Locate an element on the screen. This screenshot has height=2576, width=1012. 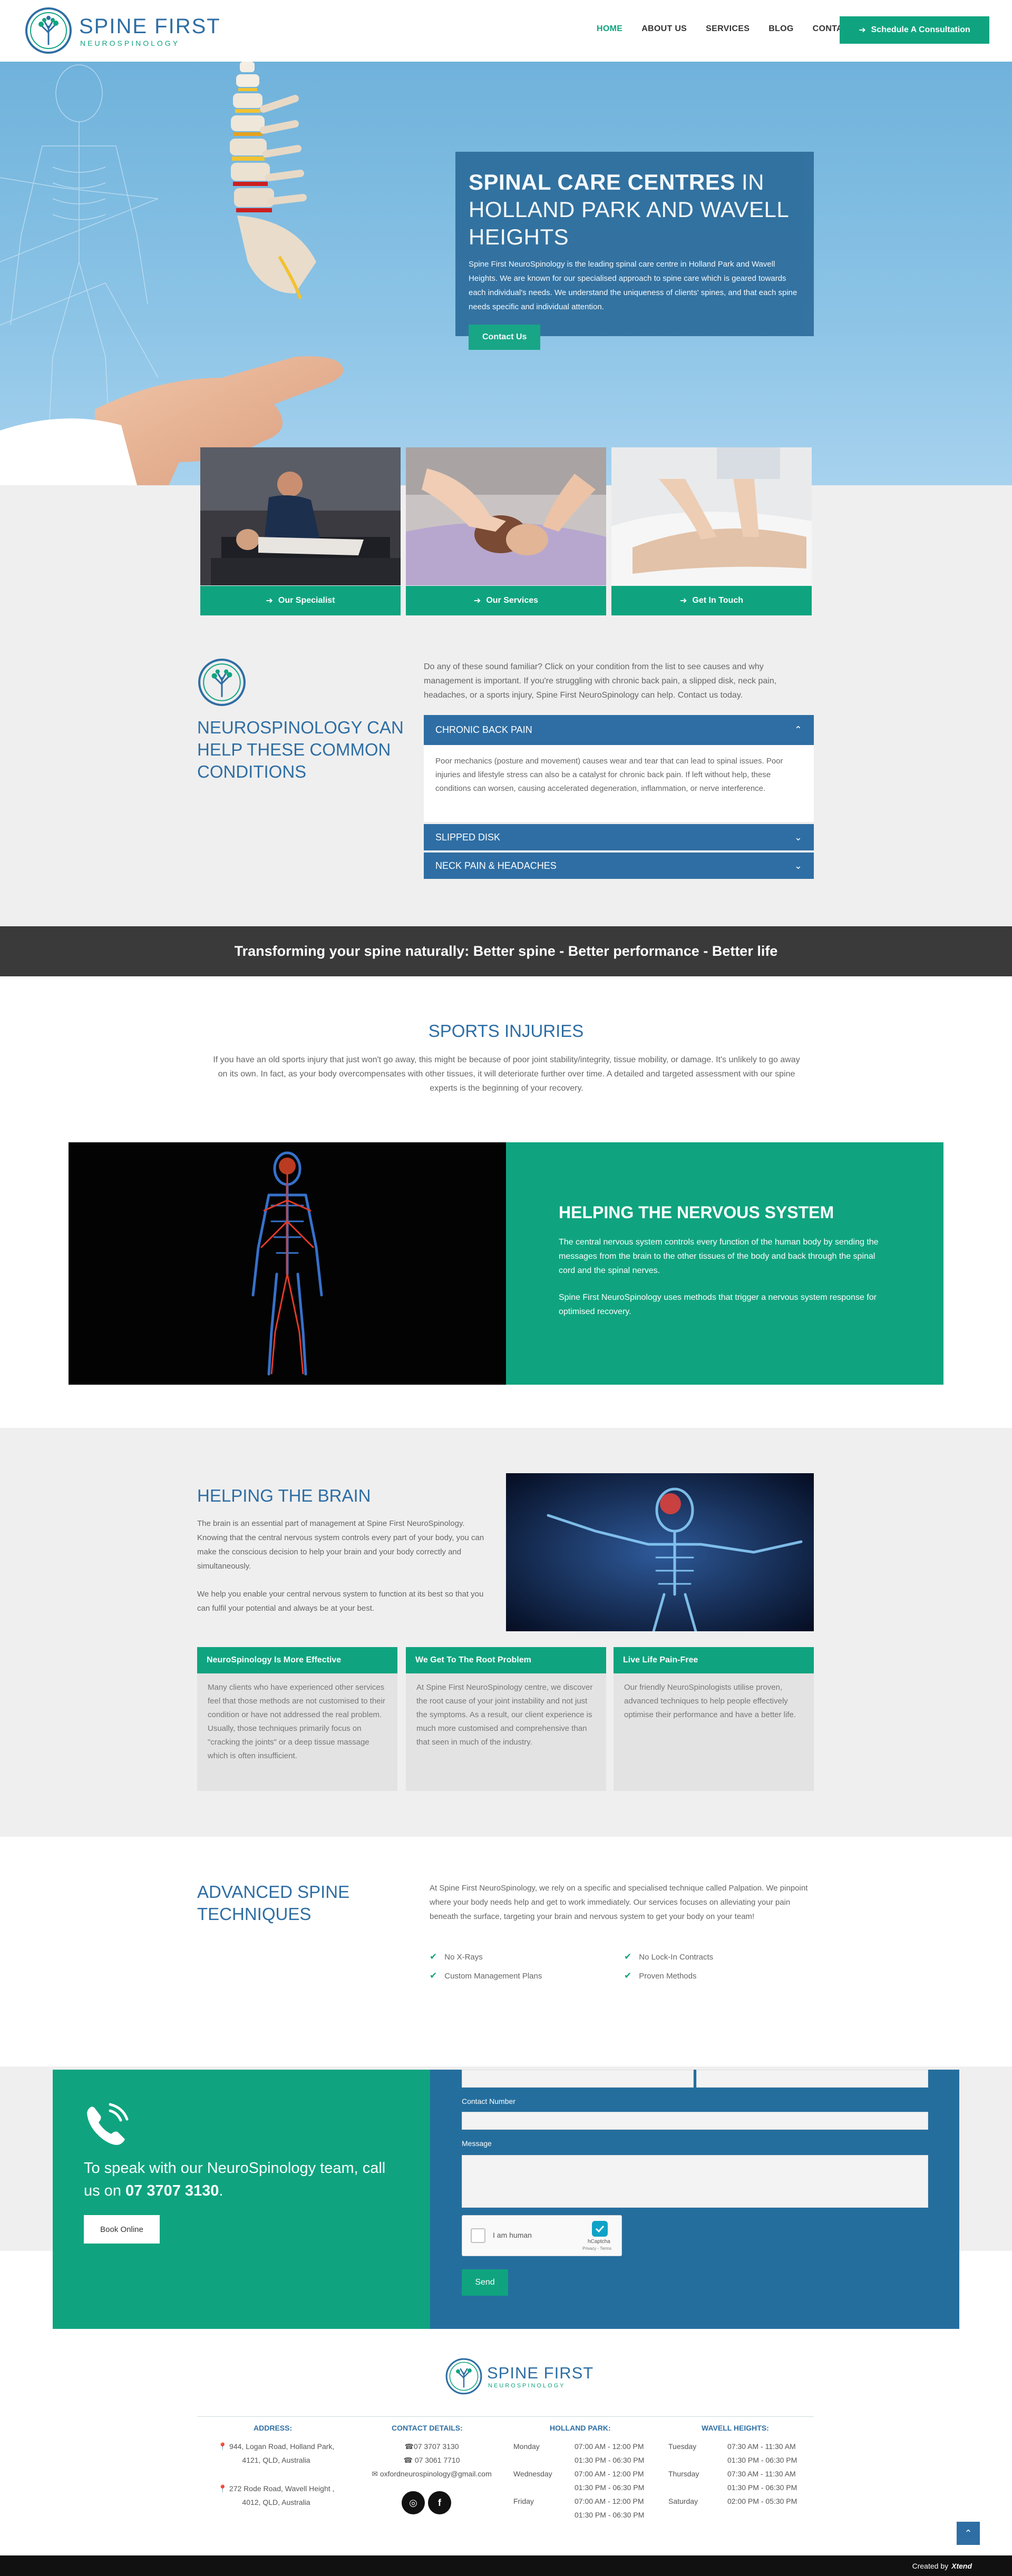
brain-image is located at coordinates (660, 1552).